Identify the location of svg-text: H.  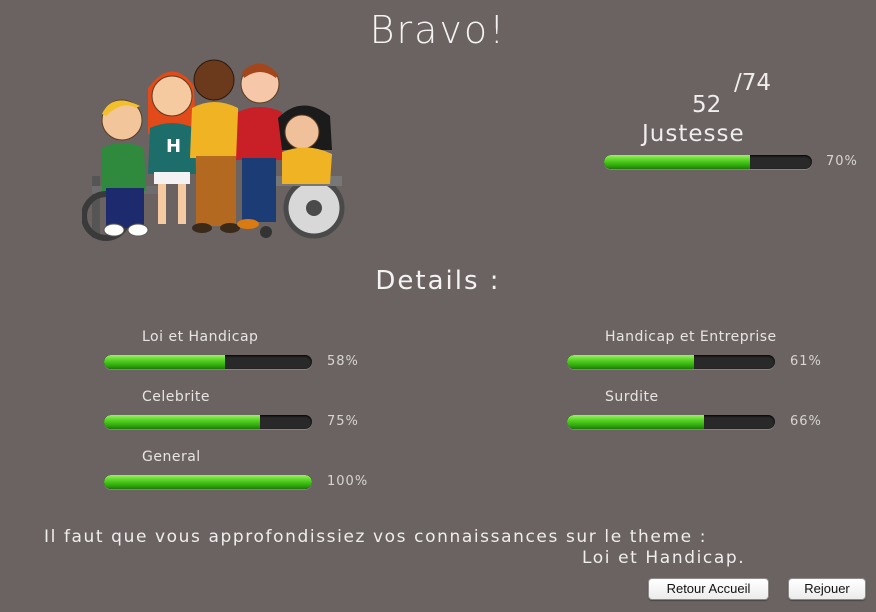
(173, 146).